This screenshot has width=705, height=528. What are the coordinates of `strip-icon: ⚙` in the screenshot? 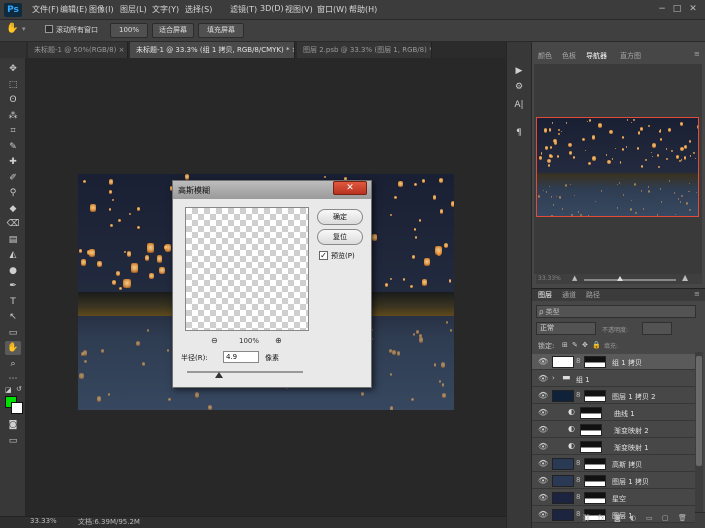 It's located at (519, 87).